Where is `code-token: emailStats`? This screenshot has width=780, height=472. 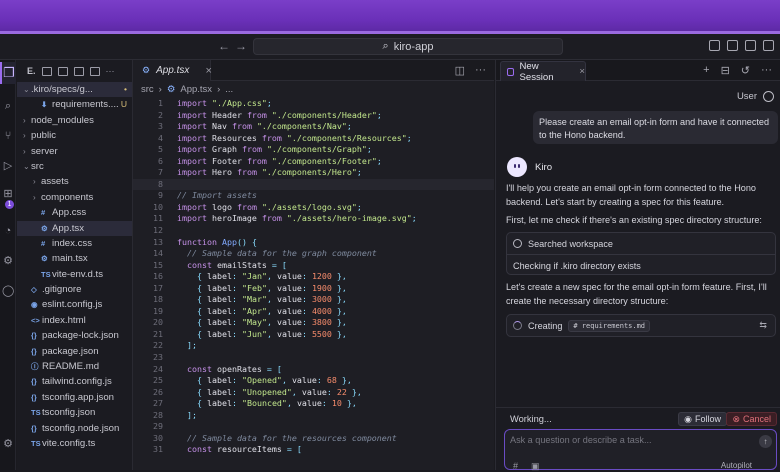 code-token: emailStats is located at coordinates (244, 264).